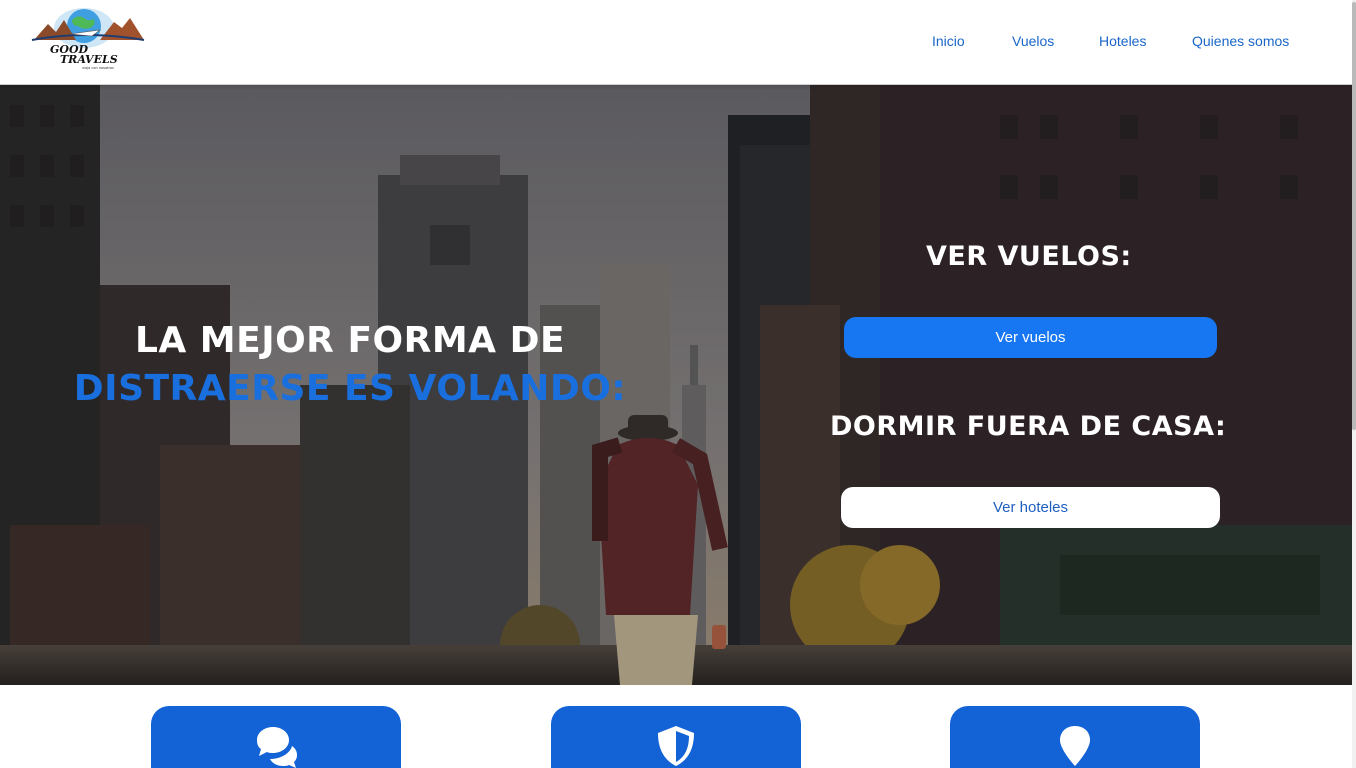 This screenshot has height=768, width=1356. What do you see at coordinates (1030, 337) in the screenshot?
I see `view-flights-button: Ver vuelos` at bounding box center [1030, 337].